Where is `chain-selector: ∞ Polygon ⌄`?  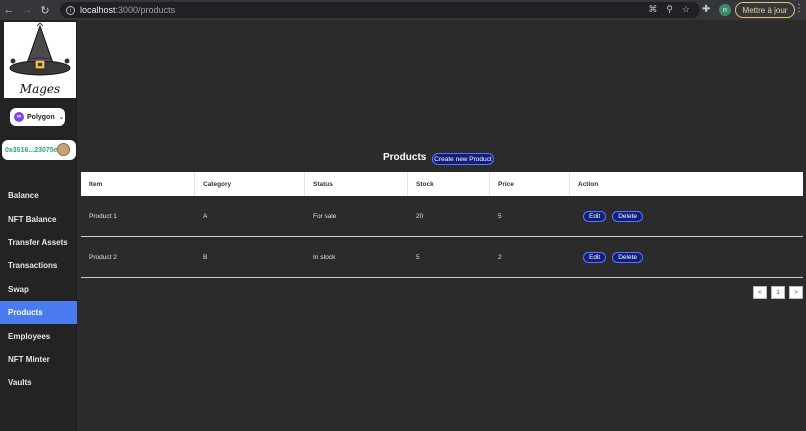 chain-selector: ∞ Polygon ⌄ is located at coordinates (37, 117).